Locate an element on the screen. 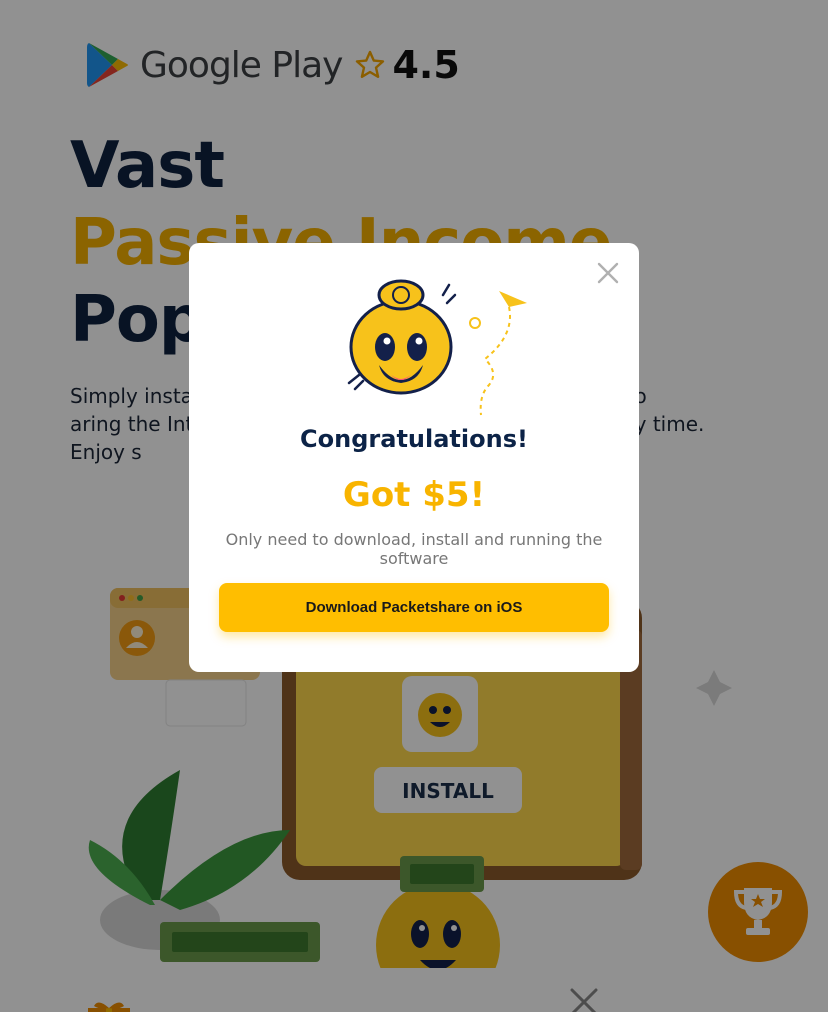 This screenshot has height=1012, width=828. mascot-illustration is located at coordinates (437, 347).